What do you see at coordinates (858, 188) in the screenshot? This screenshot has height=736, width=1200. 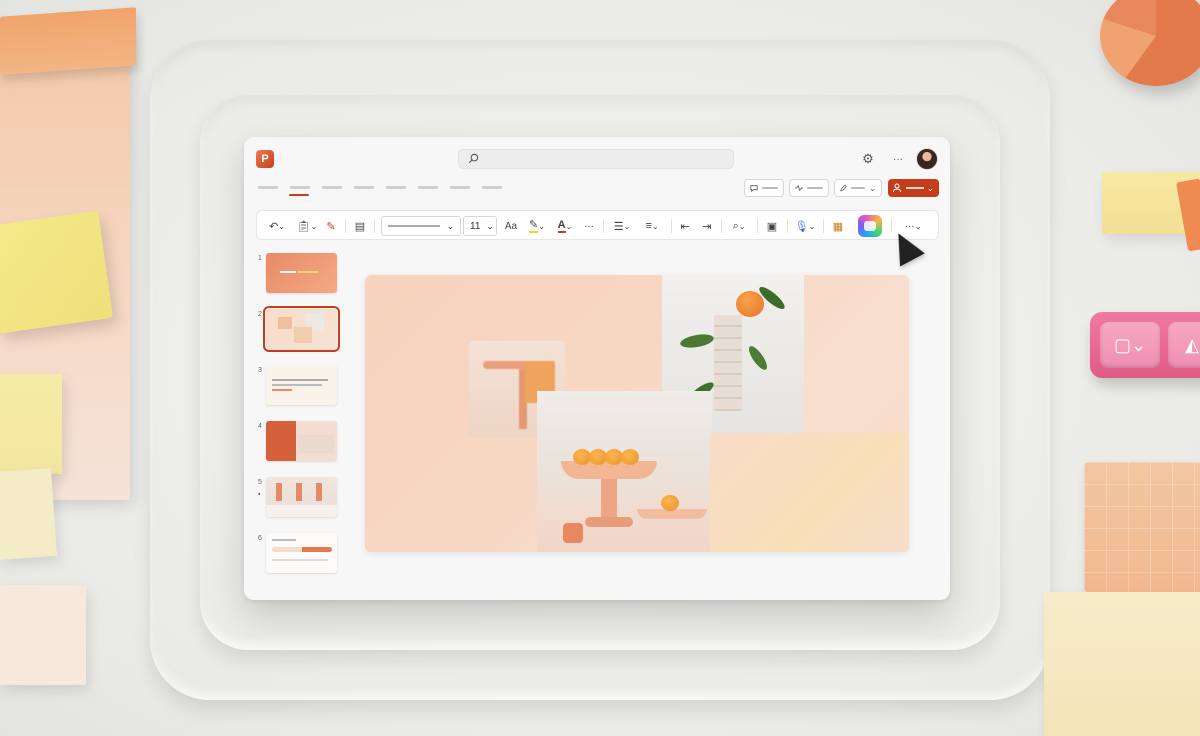 I see `editing-mode-button: ⌄` at bounding box center [858, 188].